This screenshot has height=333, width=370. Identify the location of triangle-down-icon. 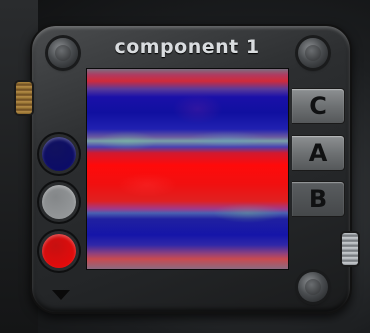
(61, 295).